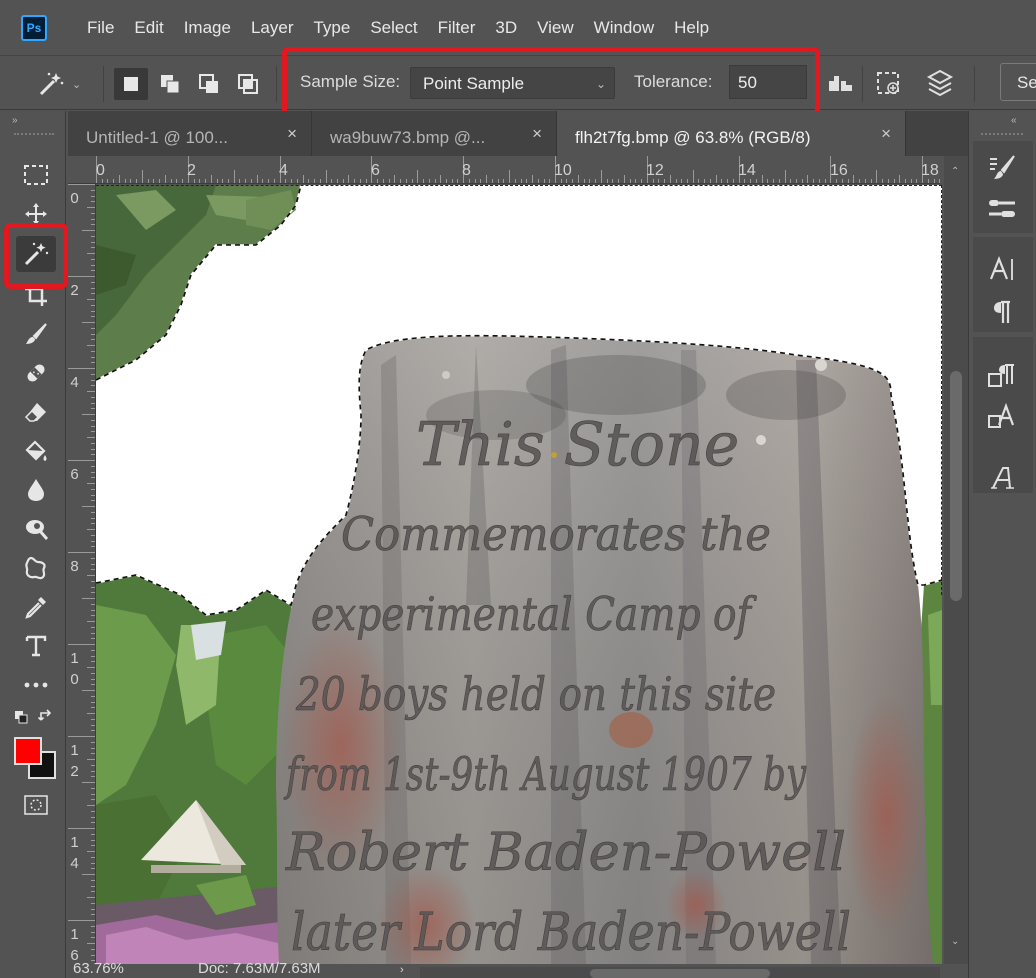 Image resolution: width=1036 pixels, height=978 pixels. What do you see at coordinates (82, 574) in the screenshot?
I see `vertical-ruler: 0 2 4 6 8 10 12 14 16` at bounding box center [82, 574].